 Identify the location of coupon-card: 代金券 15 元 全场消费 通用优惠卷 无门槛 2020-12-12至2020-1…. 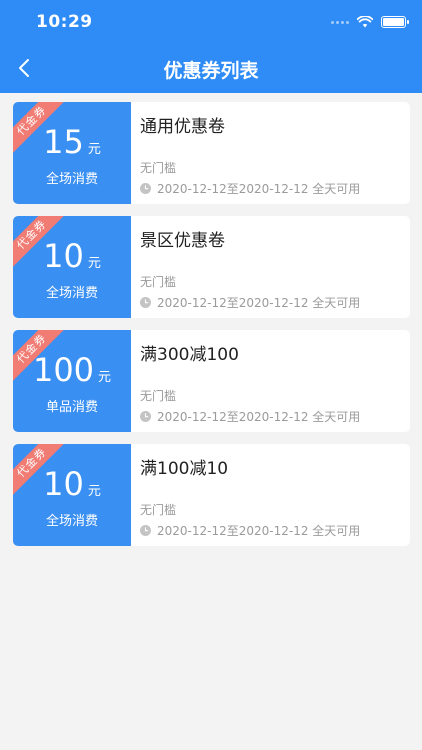
(211, 153).